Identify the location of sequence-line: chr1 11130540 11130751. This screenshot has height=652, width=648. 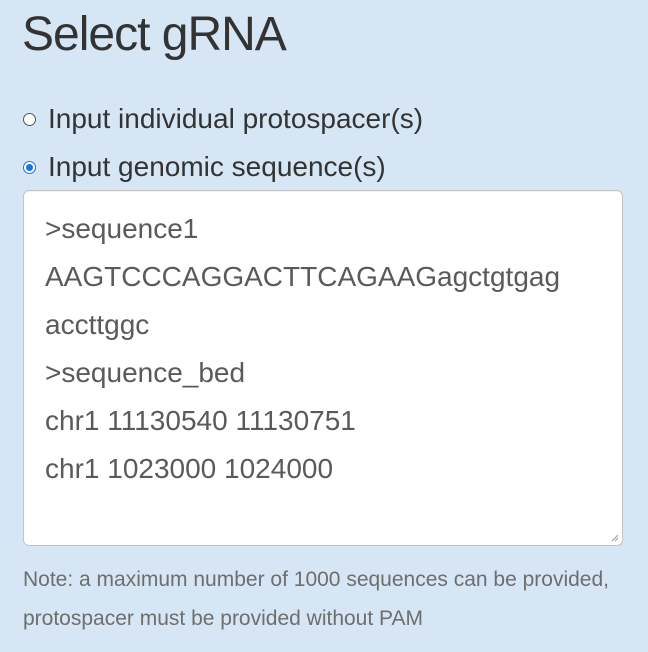
(200, 420).